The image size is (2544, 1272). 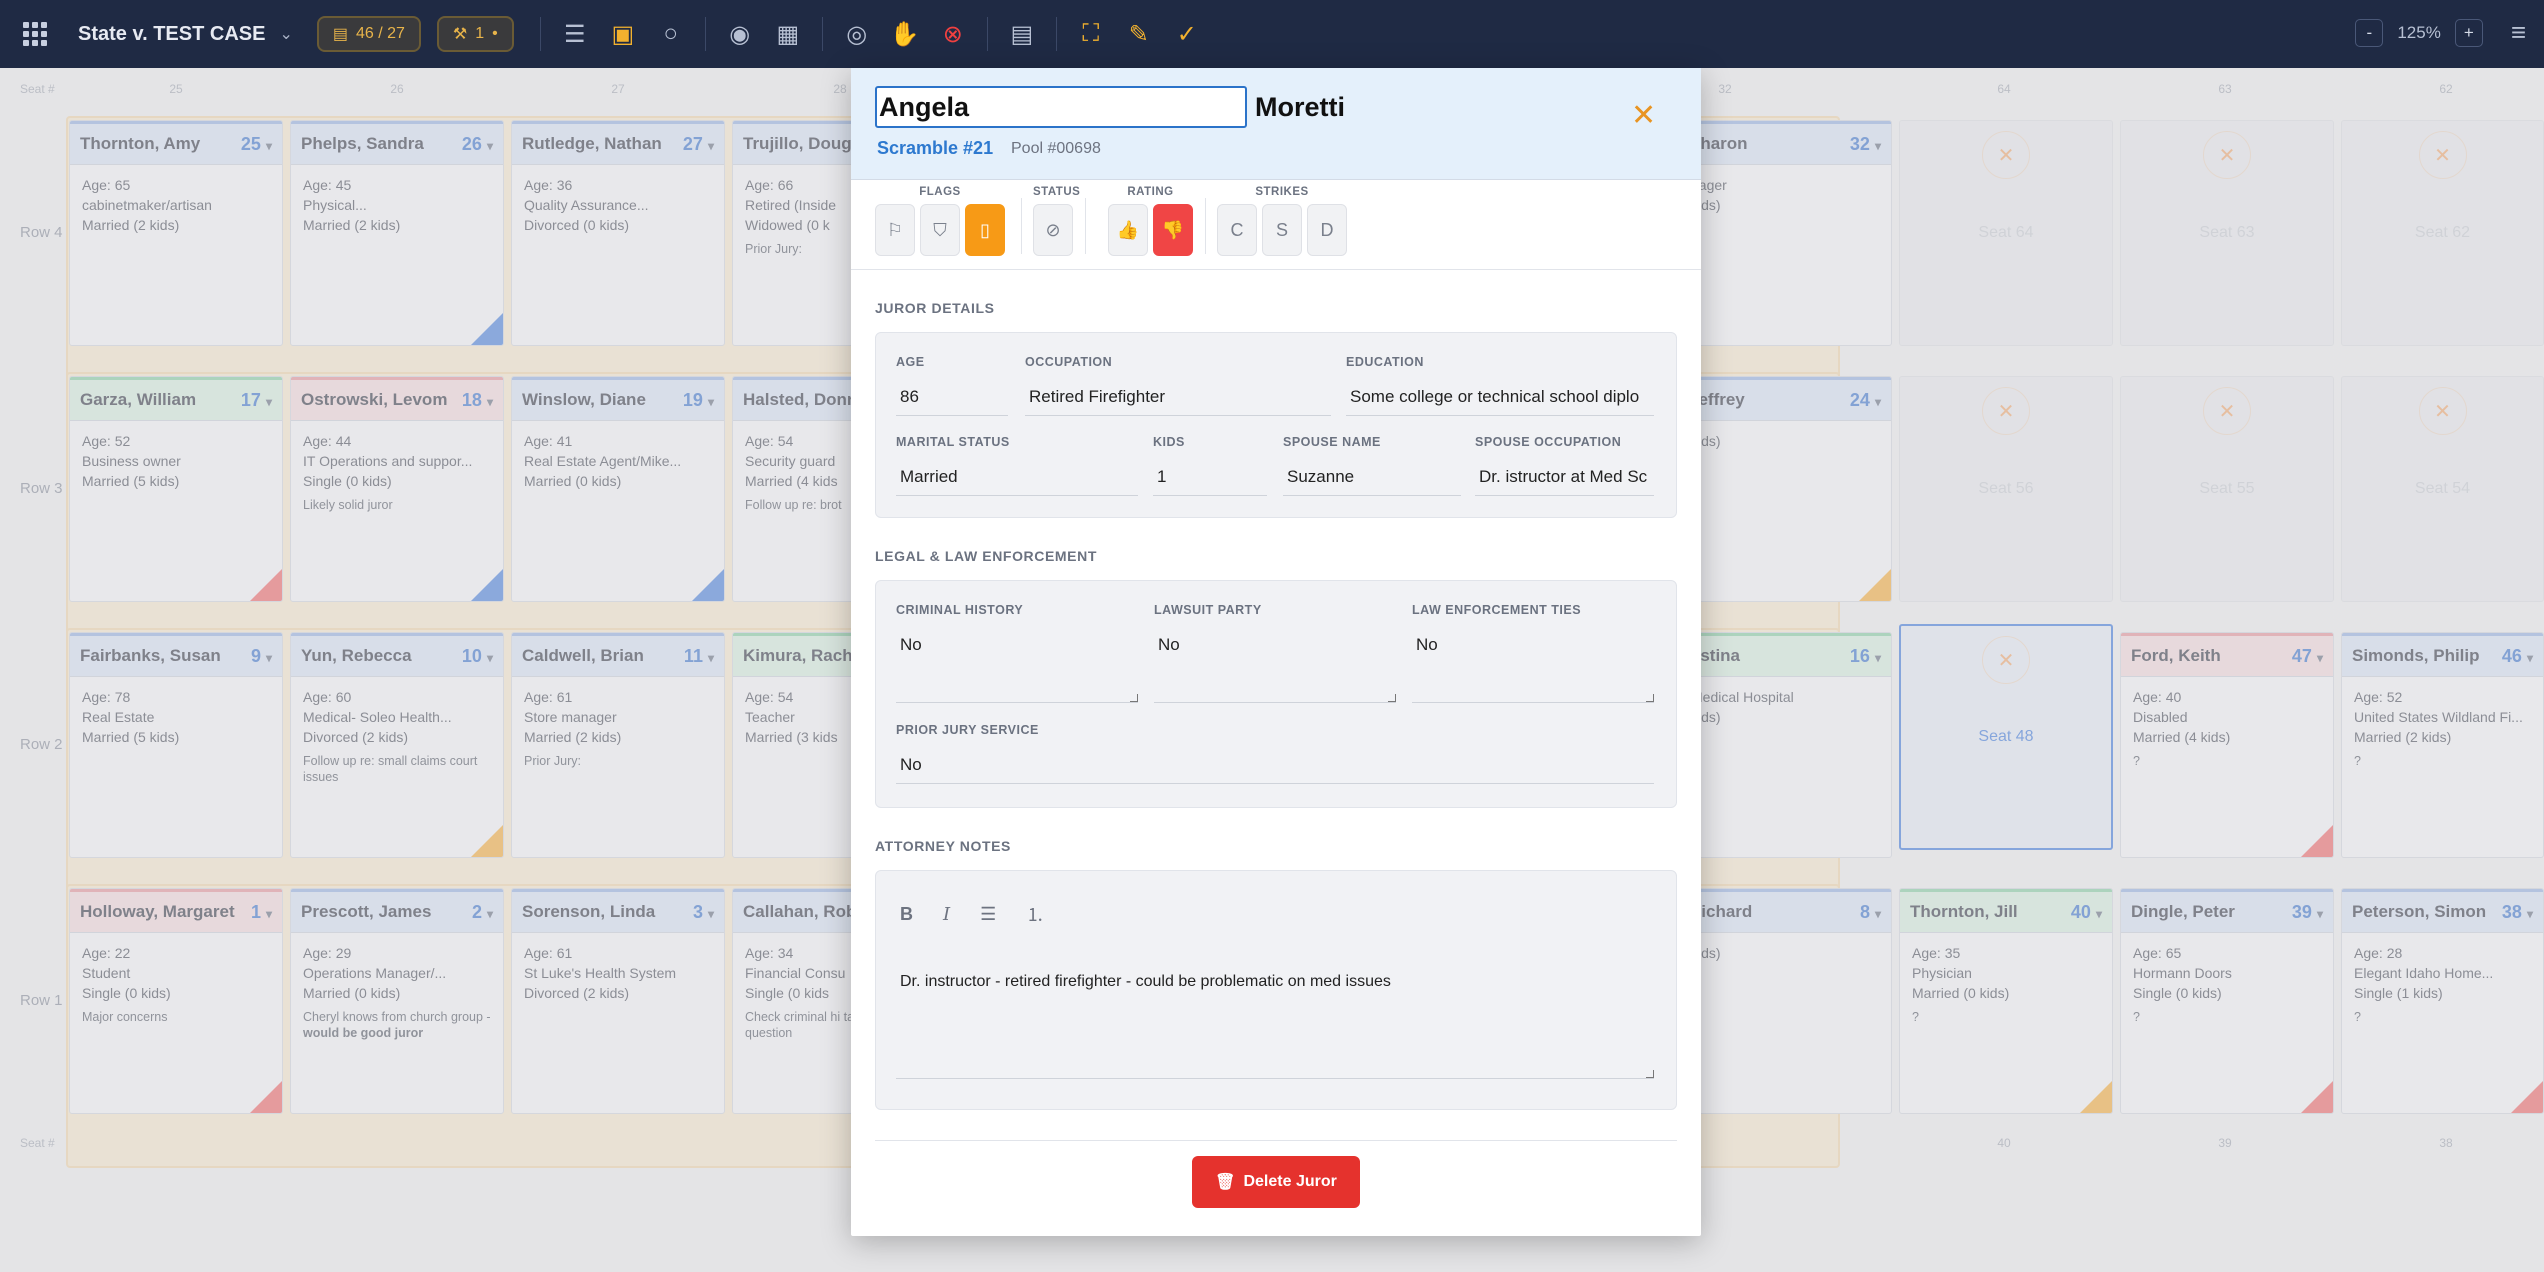 I want to click on hand-icon: ✋, so click(x=905, y=34).